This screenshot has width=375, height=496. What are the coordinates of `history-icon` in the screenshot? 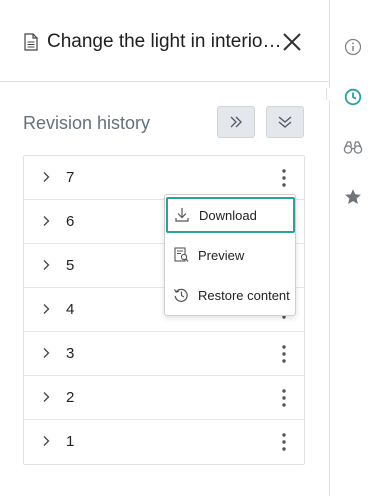 It's located at (180, 295).